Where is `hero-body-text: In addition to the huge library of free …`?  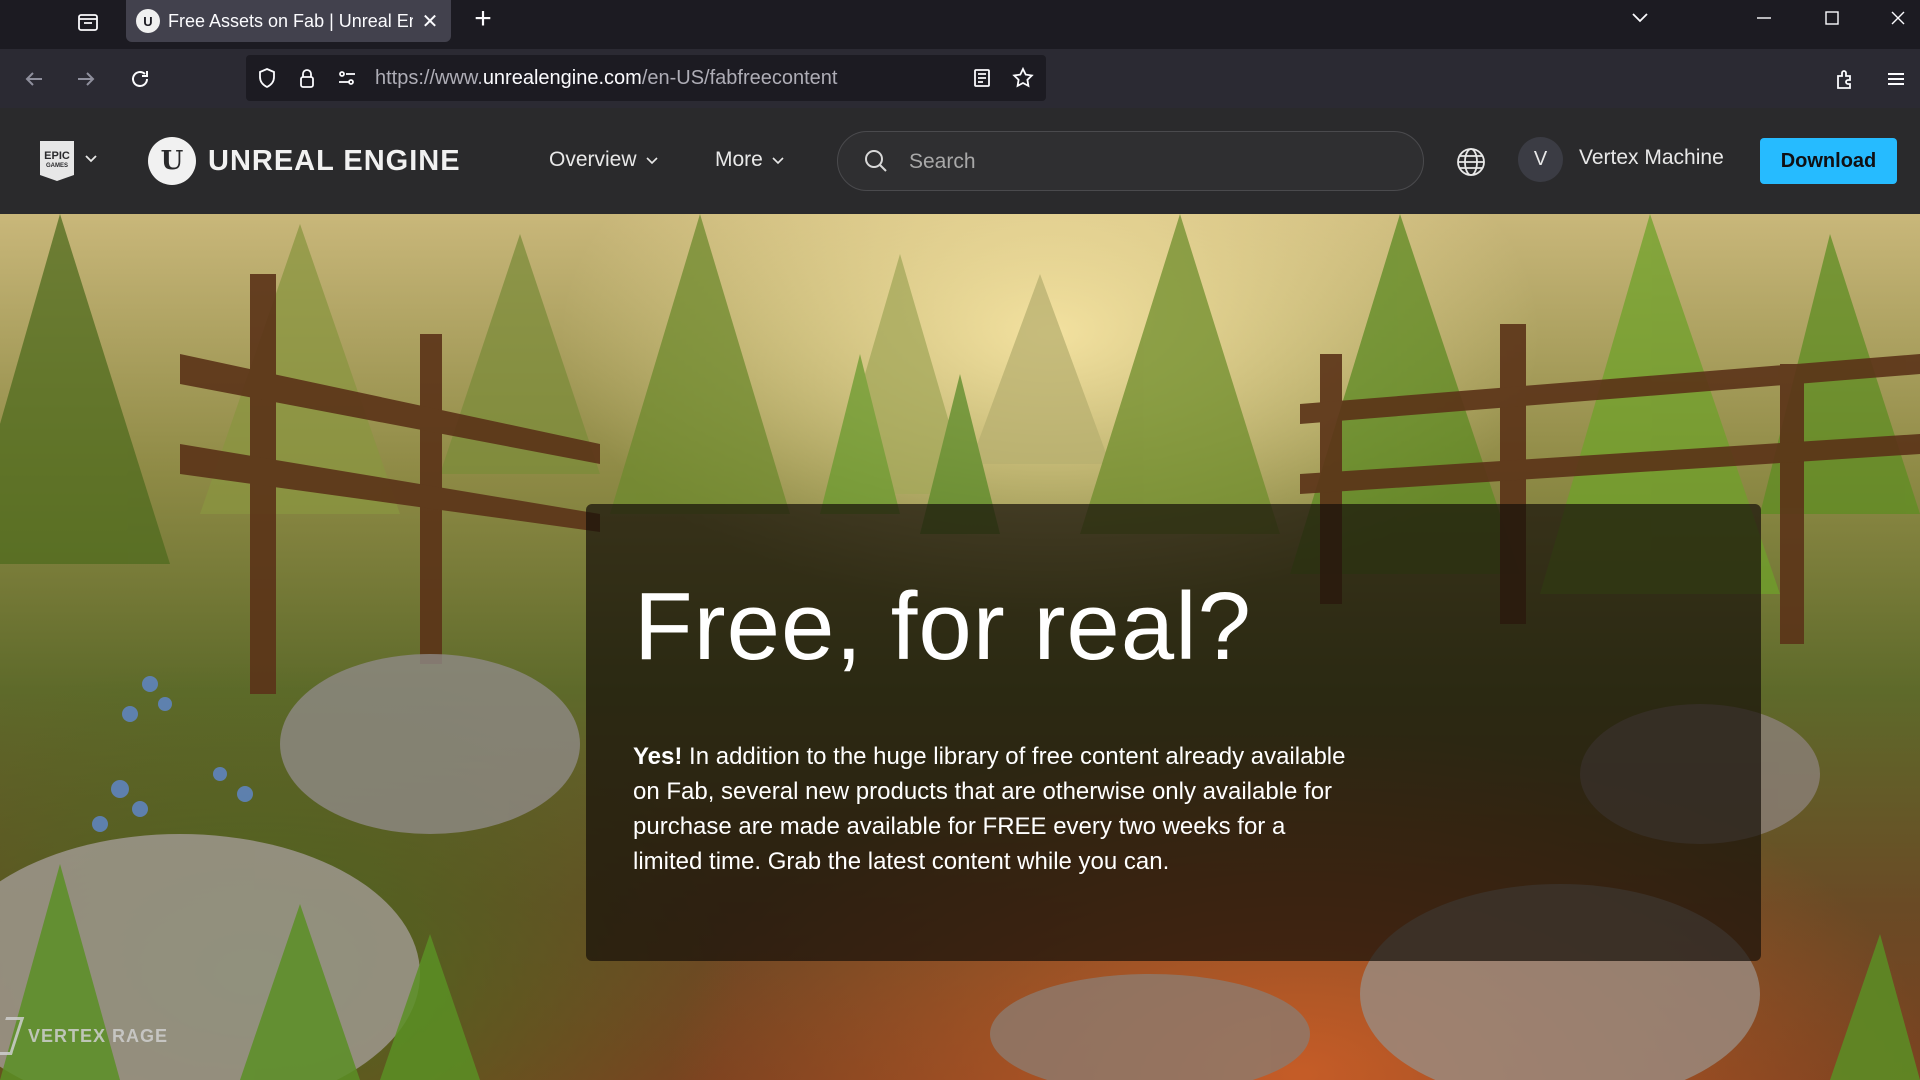 hero-body-text: In addition to the huge library of free … is located at coordinates (989, 809).